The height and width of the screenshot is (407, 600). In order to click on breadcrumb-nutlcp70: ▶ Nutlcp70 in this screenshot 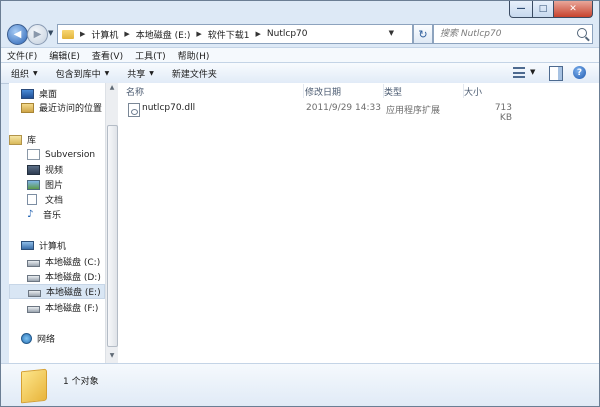, I will do `click(282, 34)`.